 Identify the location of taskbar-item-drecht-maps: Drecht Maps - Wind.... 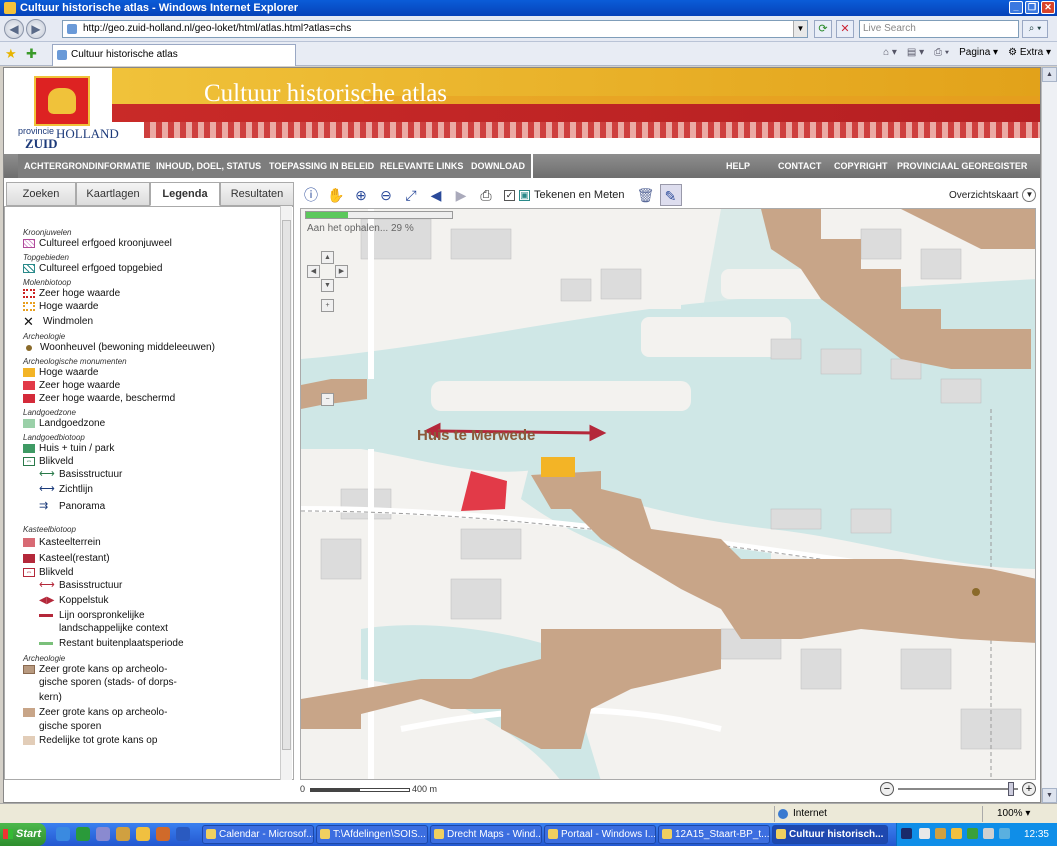
(486, 834).